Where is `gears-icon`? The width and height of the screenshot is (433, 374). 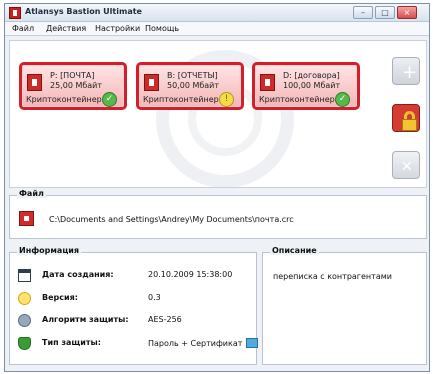
gears-icon is located at coordinates (24, 320).